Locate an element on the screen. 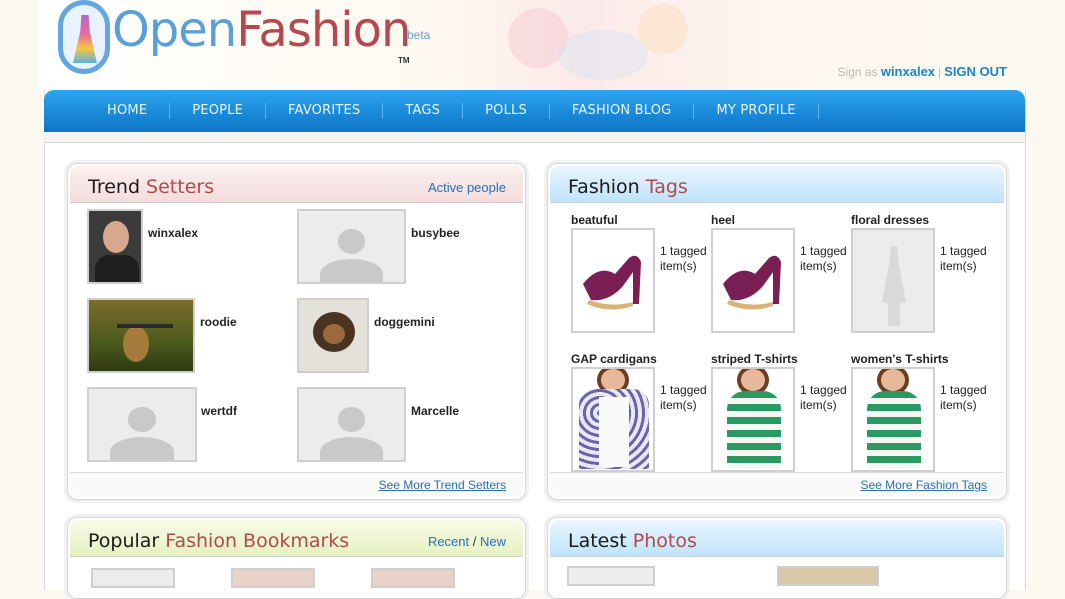 The height and width of the screenshot is (599, 1065). panel-title: Latest Photos is located at coordinates (632, 541).